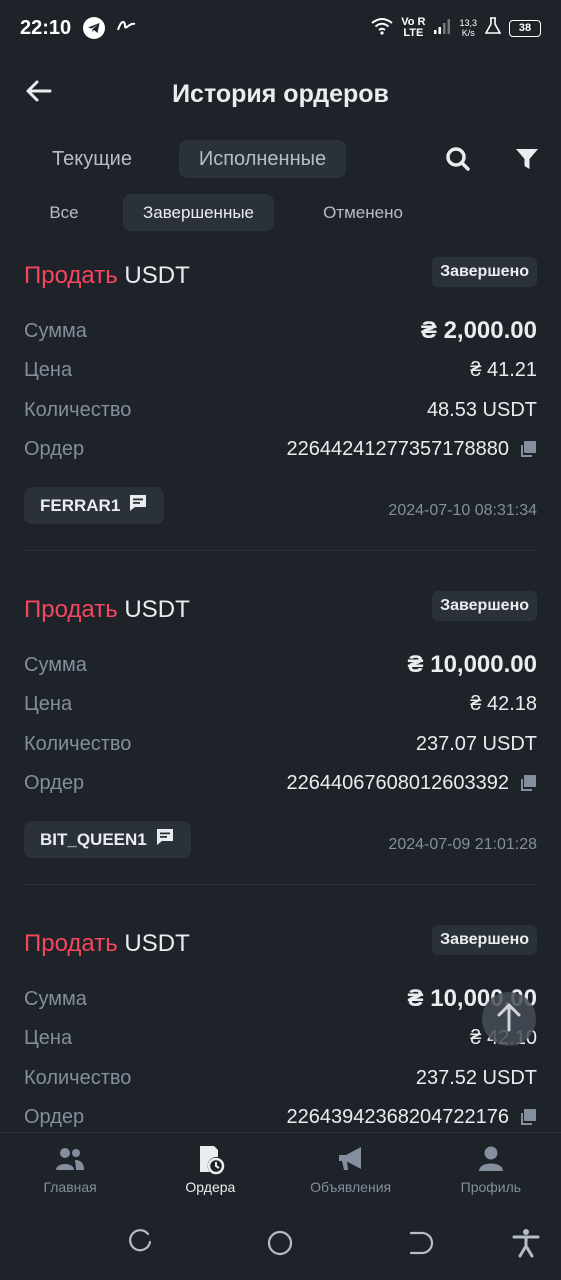 The height and width of the screenshot is (1280, 561). What do you see at coordinates (476, 743) in the screenshot?
I see `quantity-value: 237.07 USDT` at bounding box center [476, 743].